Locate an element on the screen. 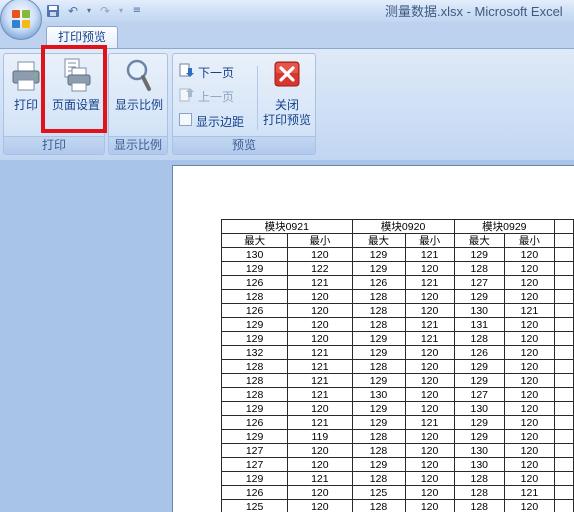 The width and height of the screenshot is (574, 512). checkbox-icon is located at coordinates (185, 121).